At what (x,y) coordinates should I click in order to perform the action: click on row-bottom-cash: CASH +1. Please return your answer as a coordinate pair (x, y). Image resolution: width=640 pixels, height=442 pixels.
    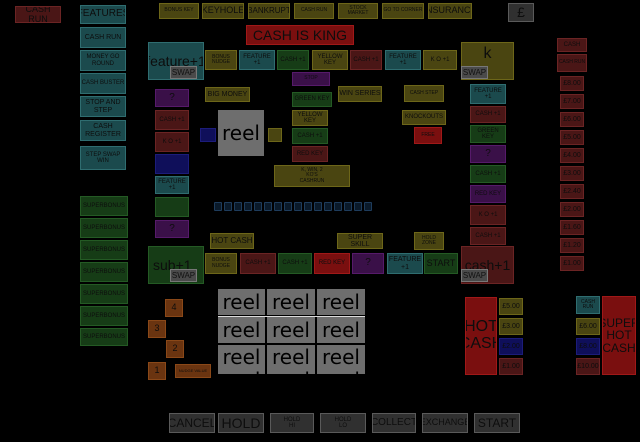
    Looking at the image, I should click on (258, 263).